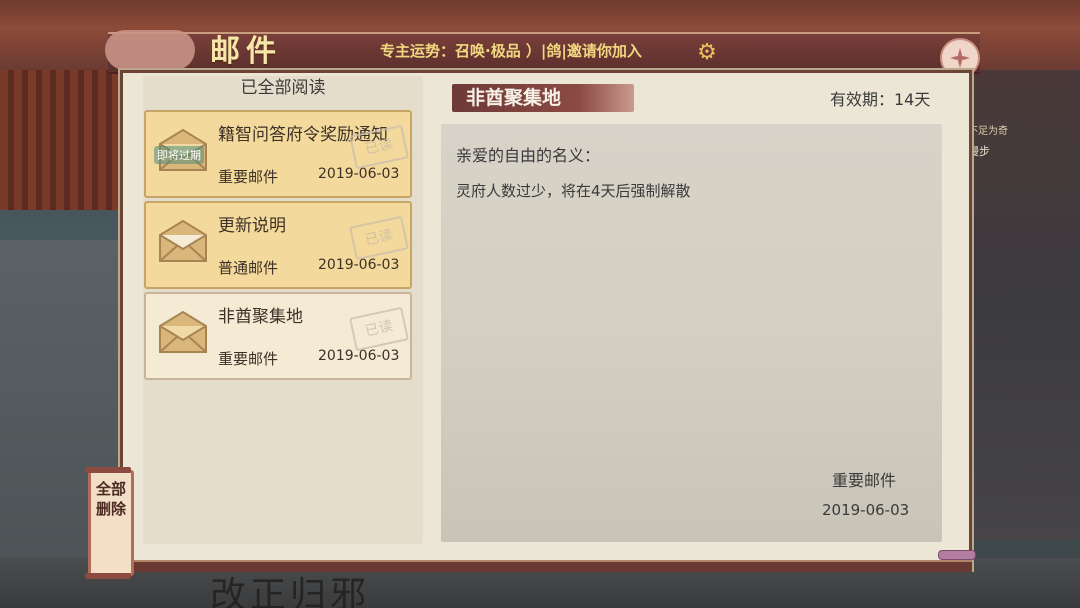 The image size is (1080, 608). What do you see at coordinates (514, 98) in the screenshot?
I see `mail-detail-title: 非酋聚集地` at bounding box center [514, 98].